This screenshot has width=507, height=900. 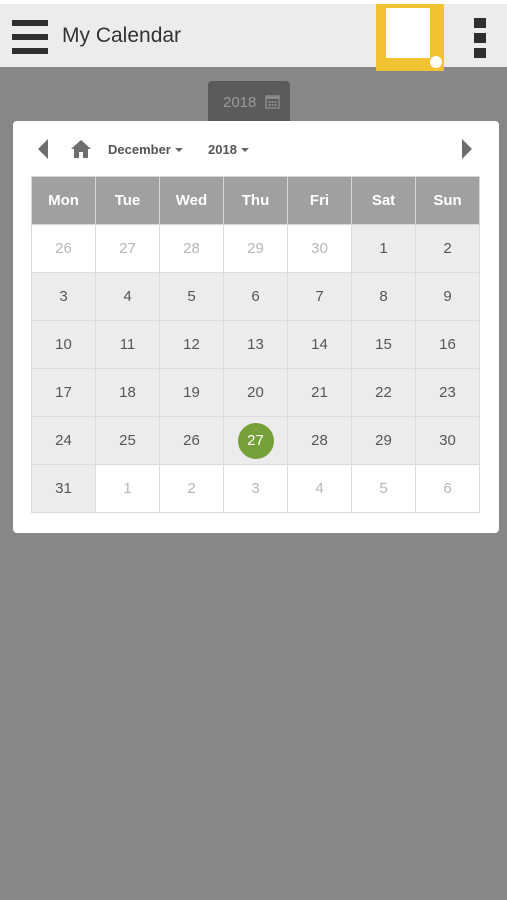 I want to click on day-cell: 20, so click(x=255, y=392).